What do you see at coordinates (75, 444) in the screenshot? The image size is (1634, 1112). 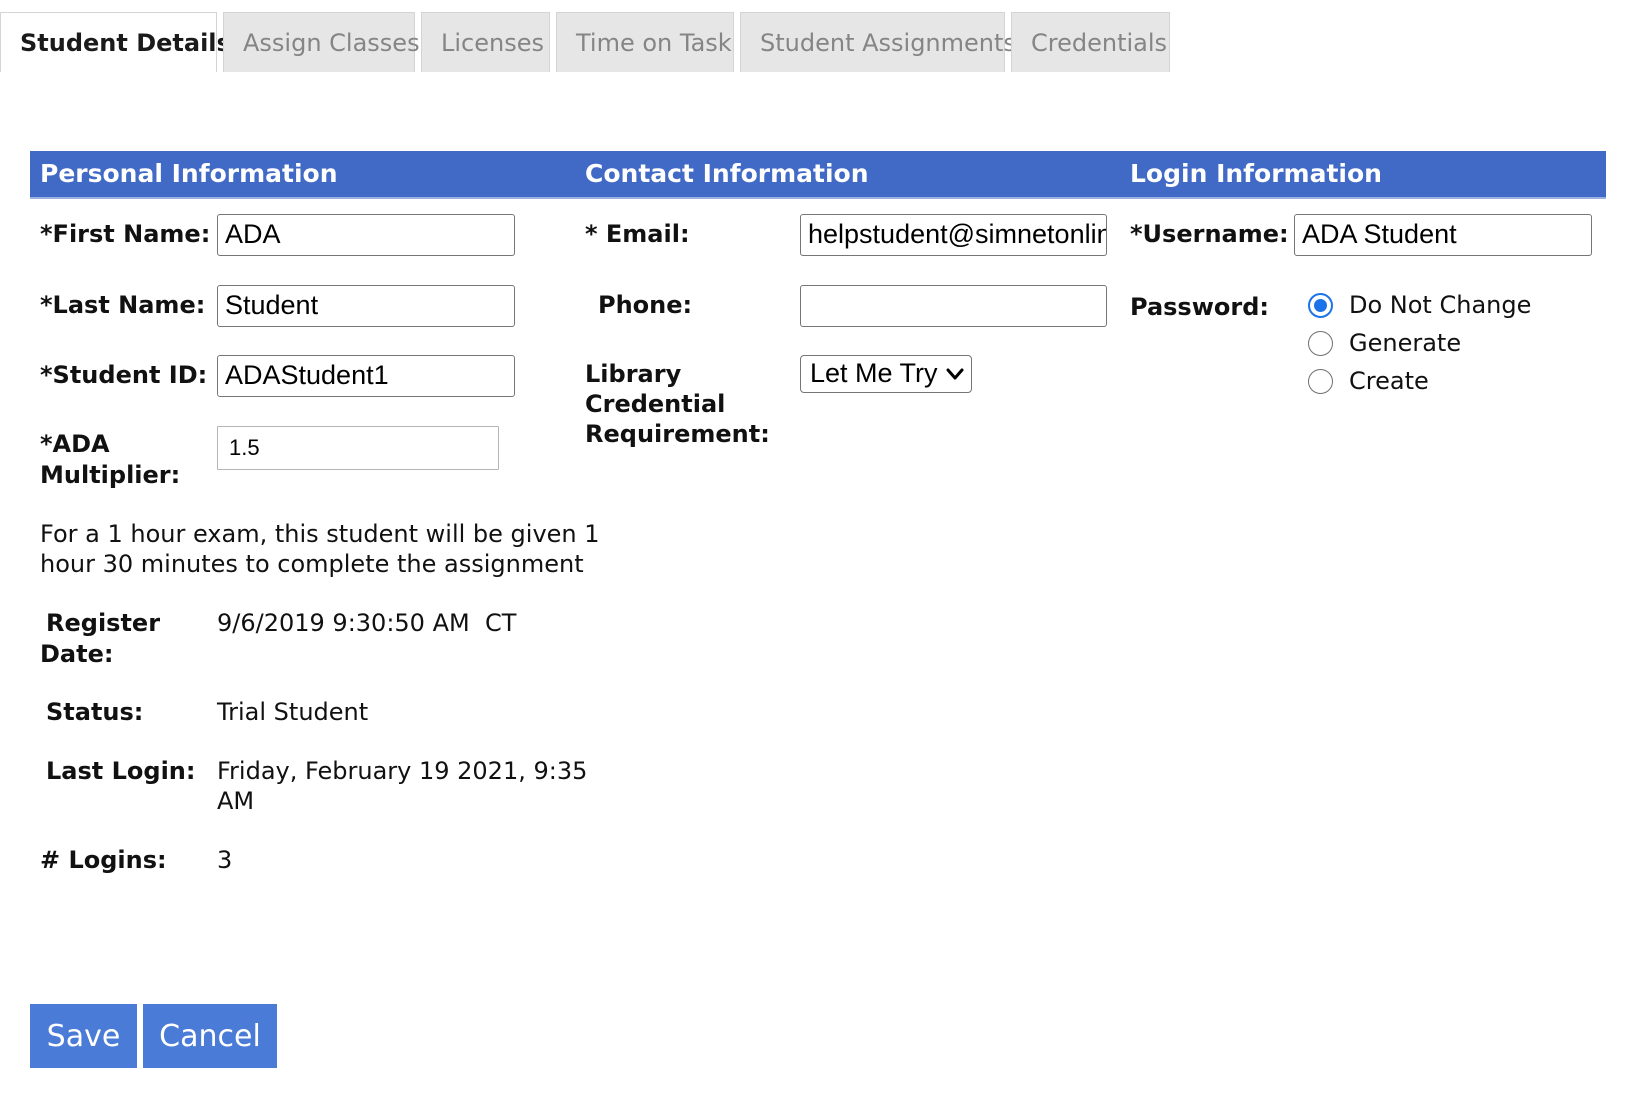 I see `ada-multiplier-label-line1: *ADA` at bounding box center [75, 444].